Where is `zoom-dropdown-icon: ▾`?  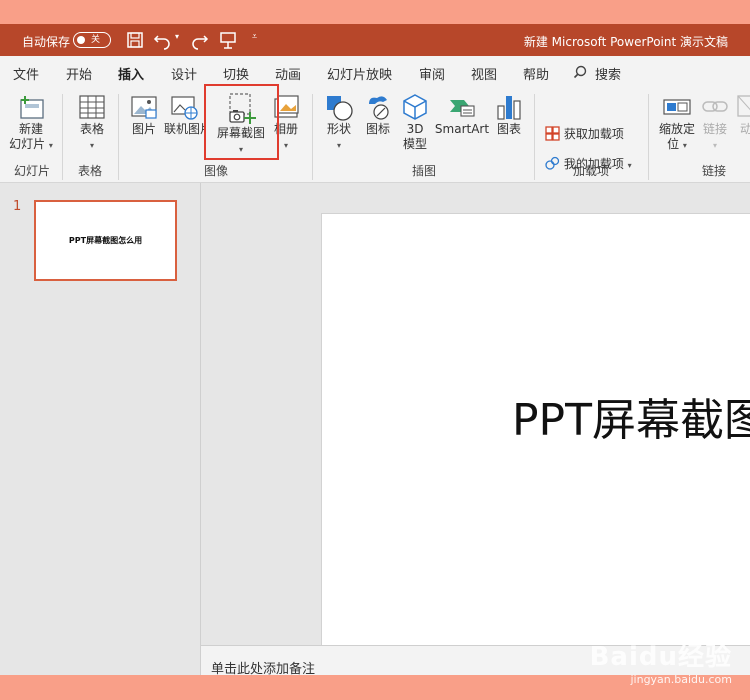 zoom-dropdown-icon: ▾ is located at coordinates (684, 145).